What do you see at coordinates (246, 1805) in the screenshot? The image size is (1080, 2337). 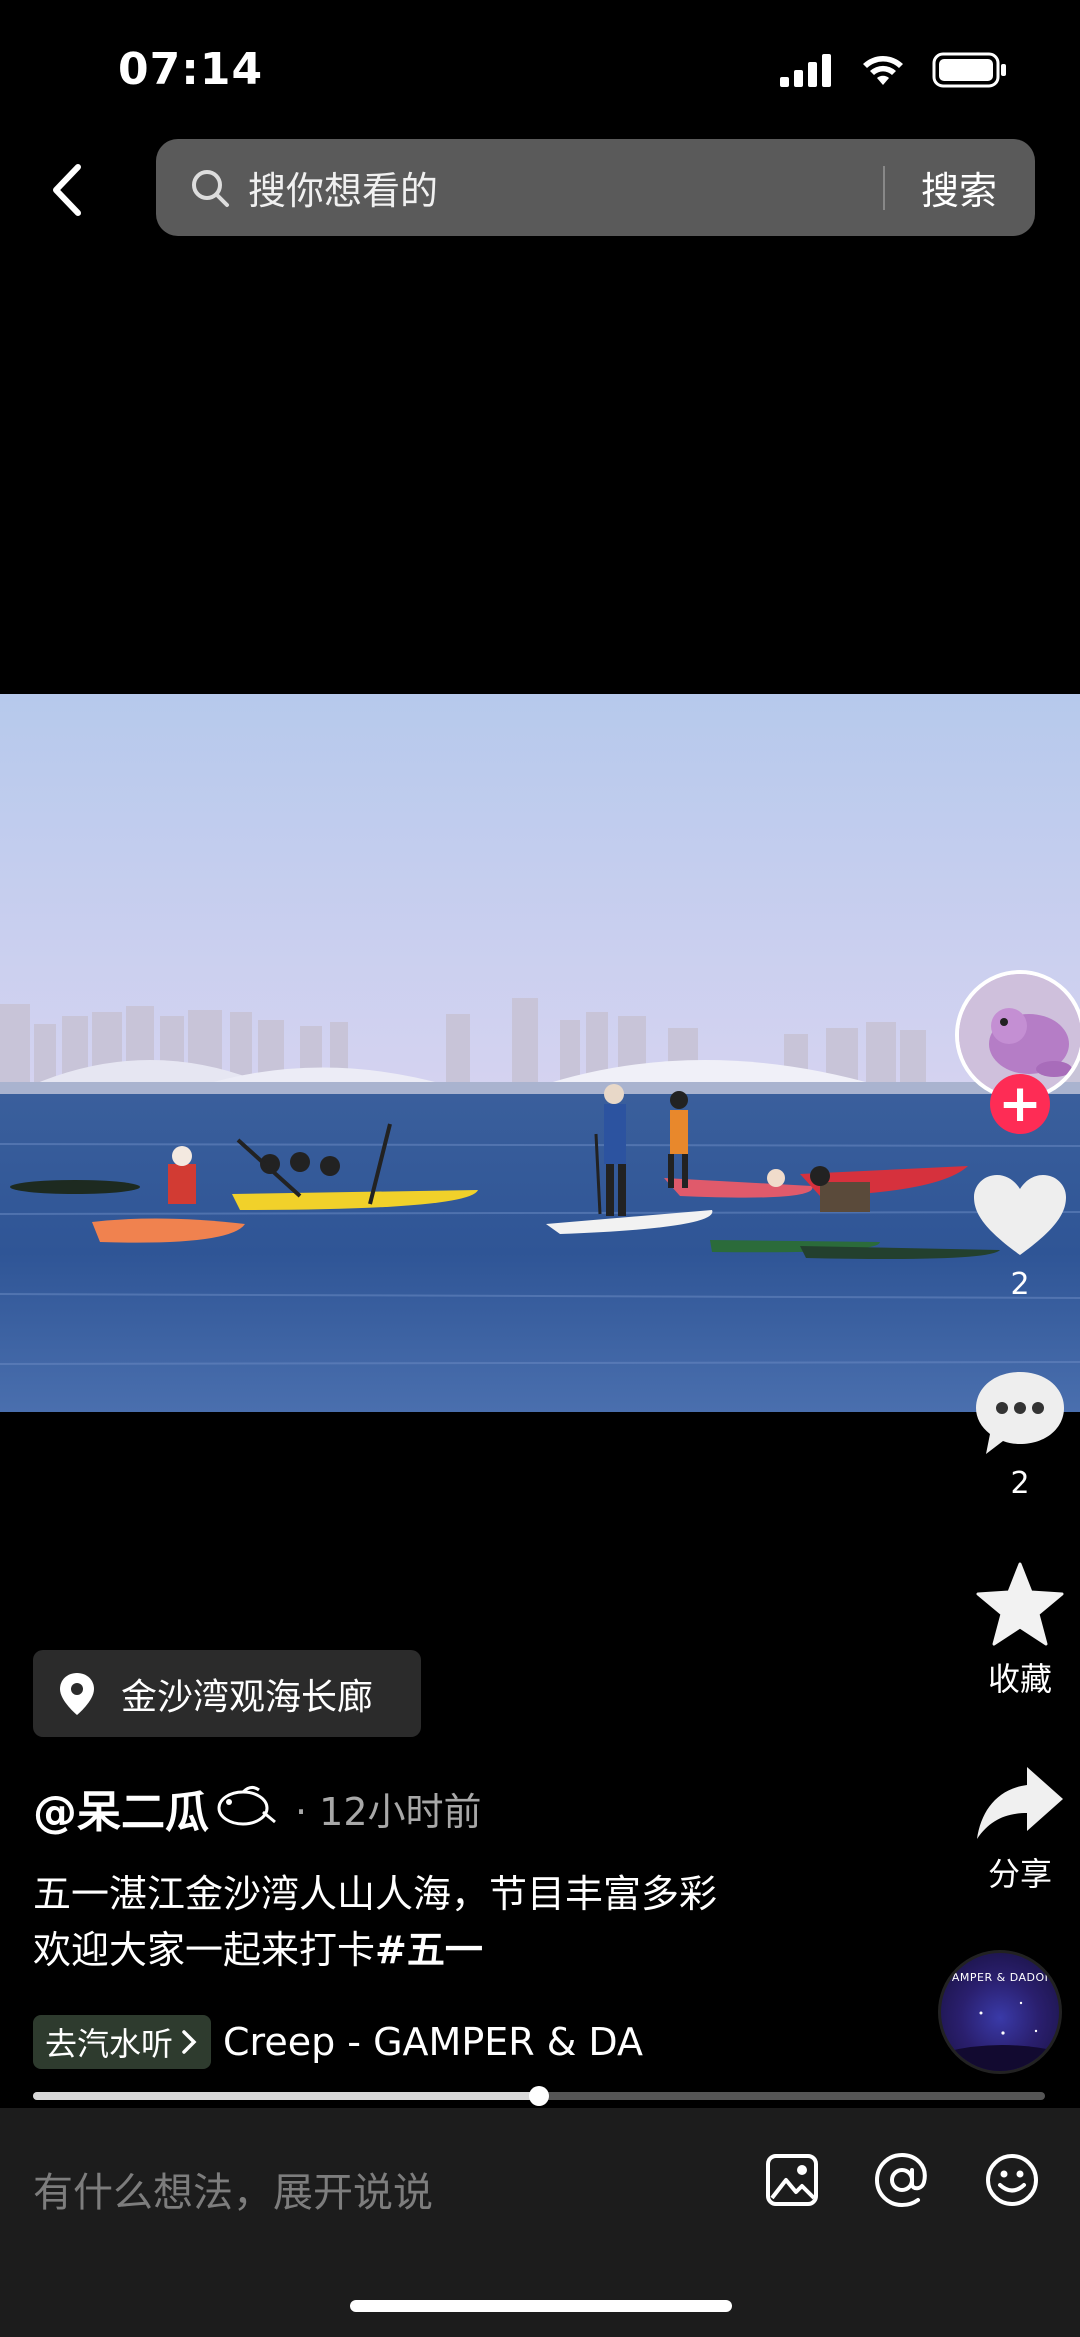 I see `bird-emoji-icon` at bounding box center [246, 1805].